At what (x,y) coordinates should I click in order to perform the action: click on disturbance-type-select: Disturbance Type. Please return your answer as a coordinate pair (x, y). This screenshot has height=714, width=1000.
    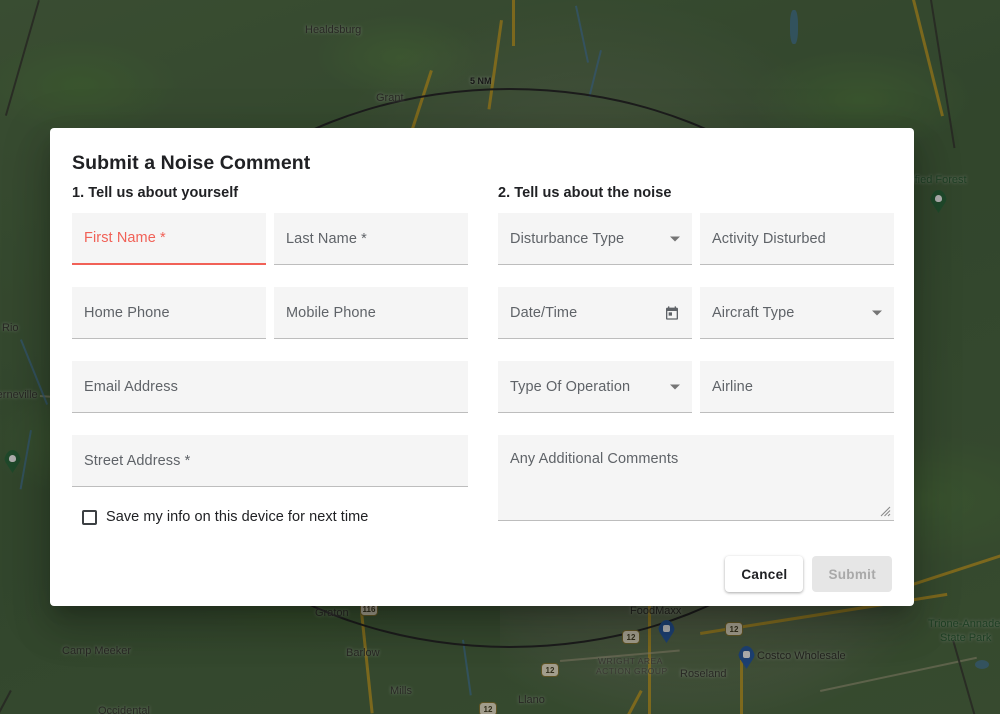
    Looking at the image, I should click on (595, 239).